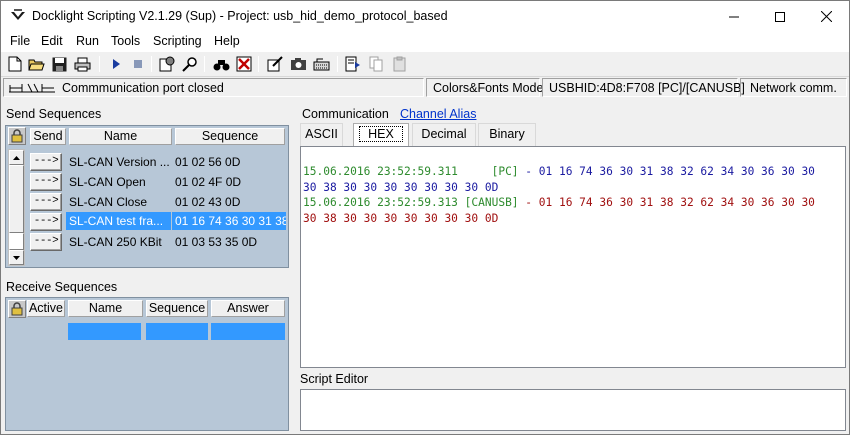 The width and height of the screenshot is (850, 435). What do you see at coordinates (321, 134) in the screenshot?
I see `tab-ascii: ASCII` at bounding box center [321, 134].